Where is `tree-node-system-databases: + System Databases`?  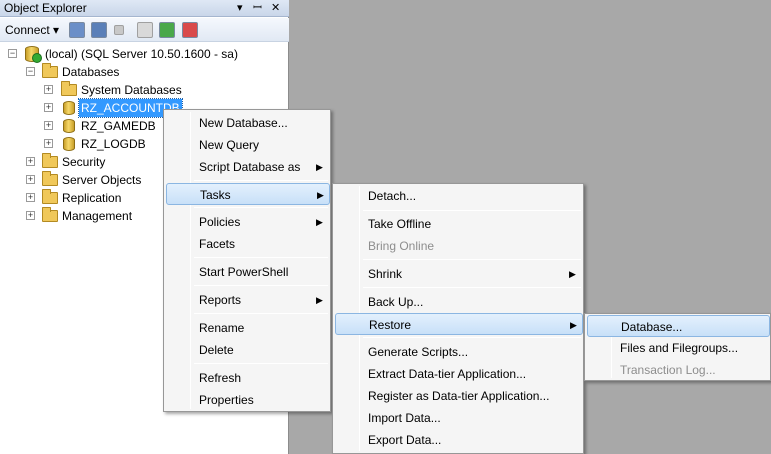 tree-node-system-databases: + System Databases is located at coordinates (144, 90).